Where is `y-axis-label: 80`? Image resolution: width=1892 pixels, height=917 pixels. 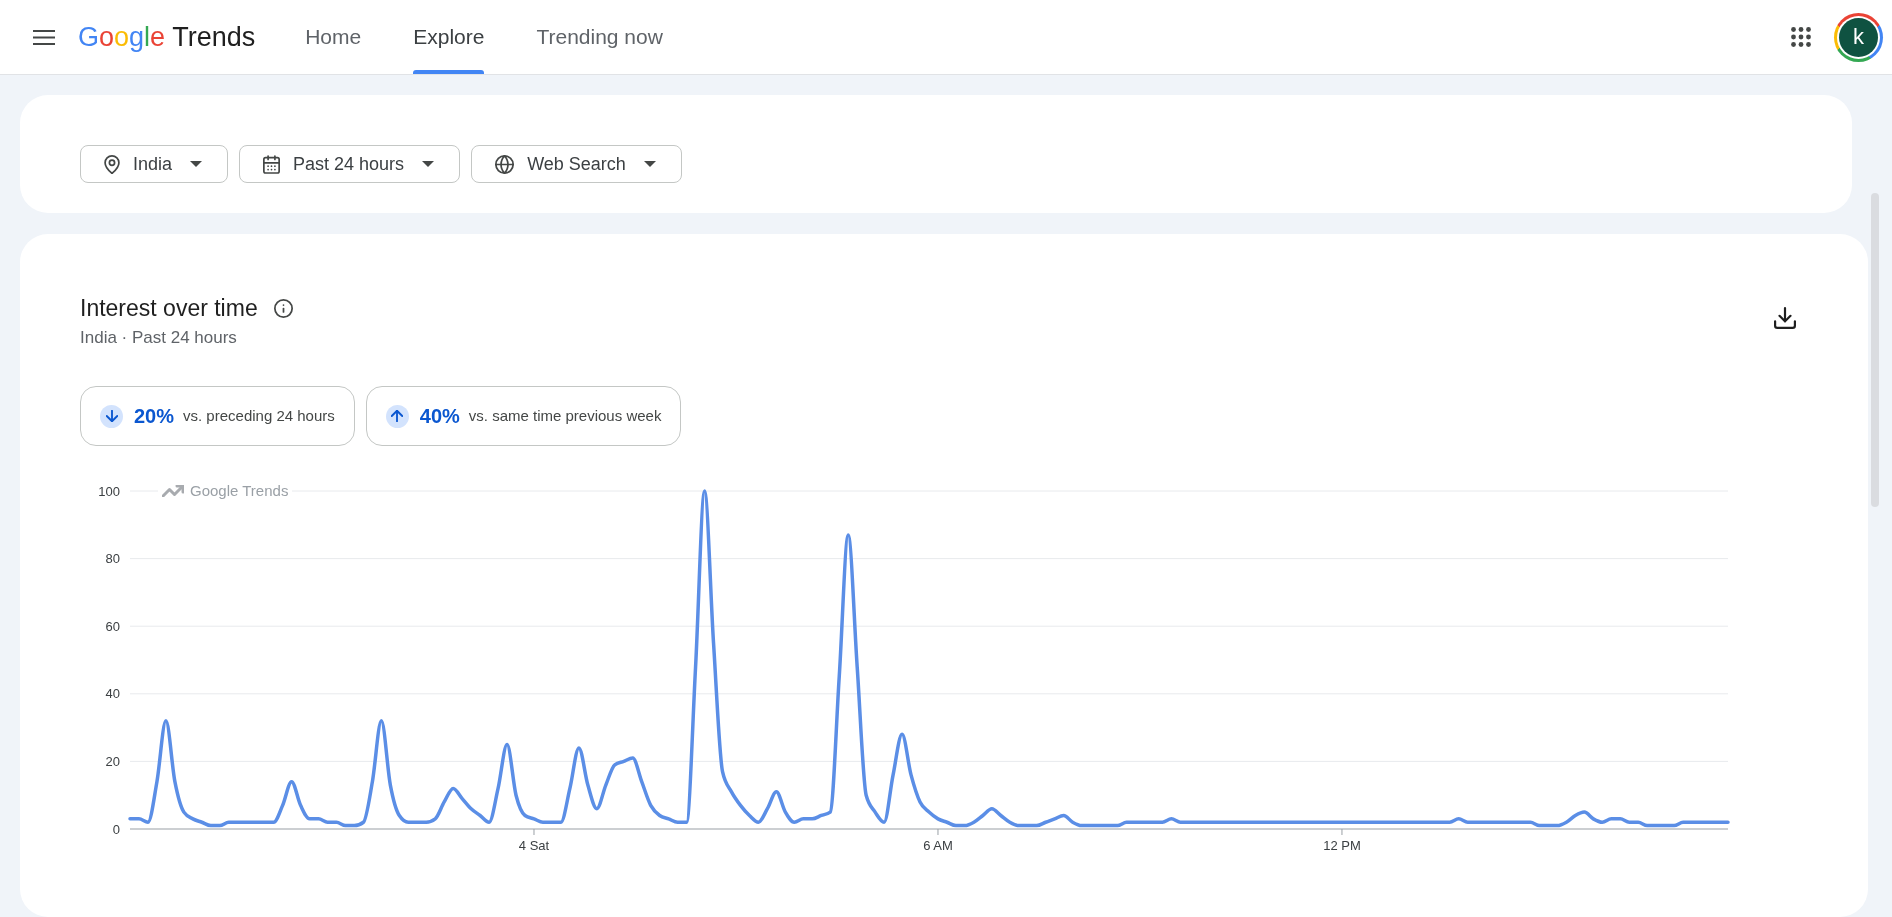 y-axis-label: 80 is located at coordinates (112, 559).